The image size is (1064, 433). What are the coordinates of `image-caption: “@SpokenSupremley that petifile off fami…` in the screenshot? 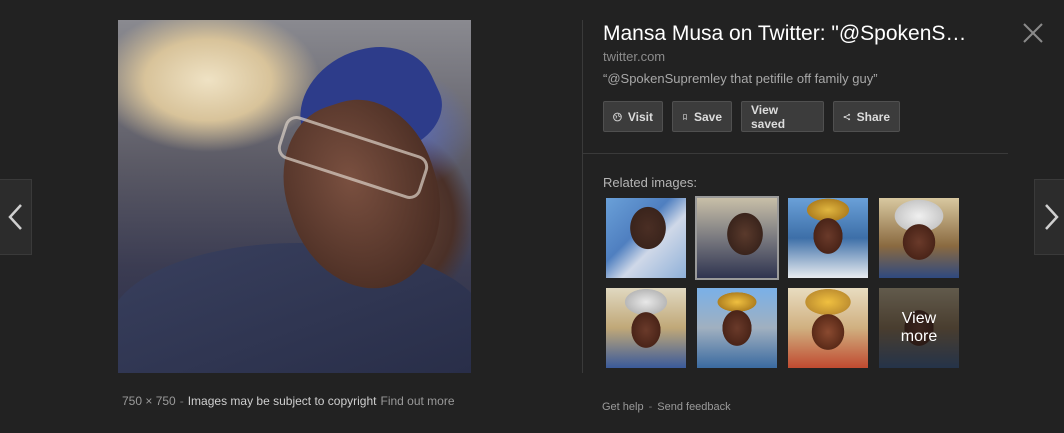 It's located at (740, 78).